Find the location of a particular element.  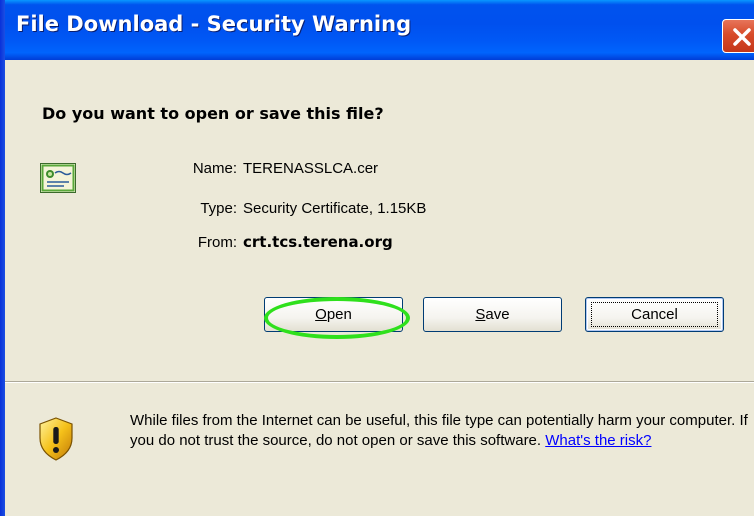

open-label: pen is located at coordinates (339, 314).